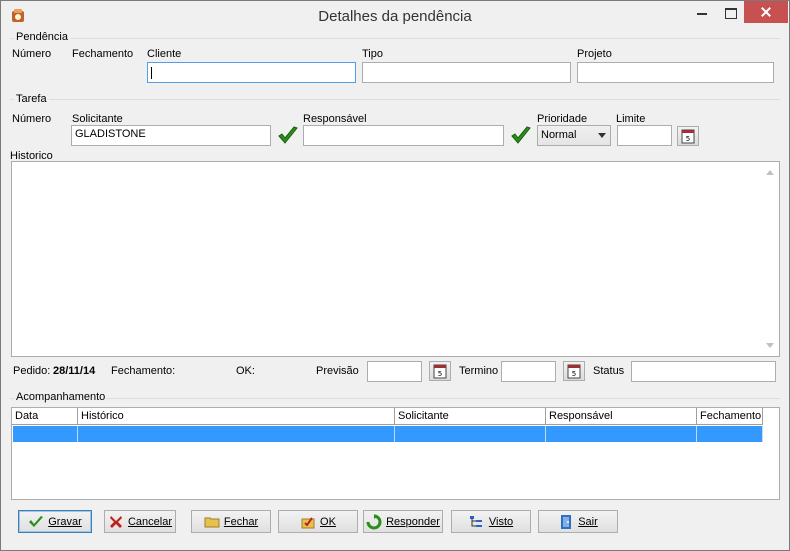  I want to click on cancel-x-icon, so click(115, 521).